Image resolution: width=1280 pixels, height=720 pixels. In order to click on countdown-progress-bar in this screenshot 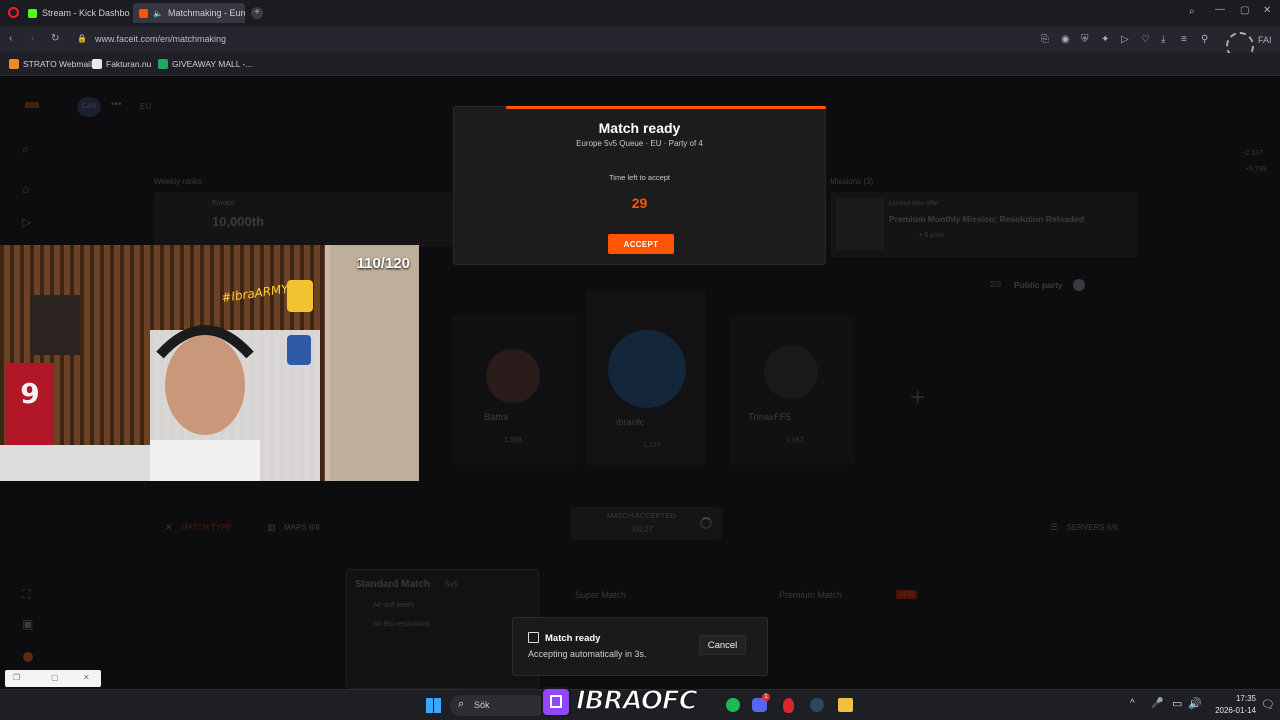, I will do `click(666, 107)`.